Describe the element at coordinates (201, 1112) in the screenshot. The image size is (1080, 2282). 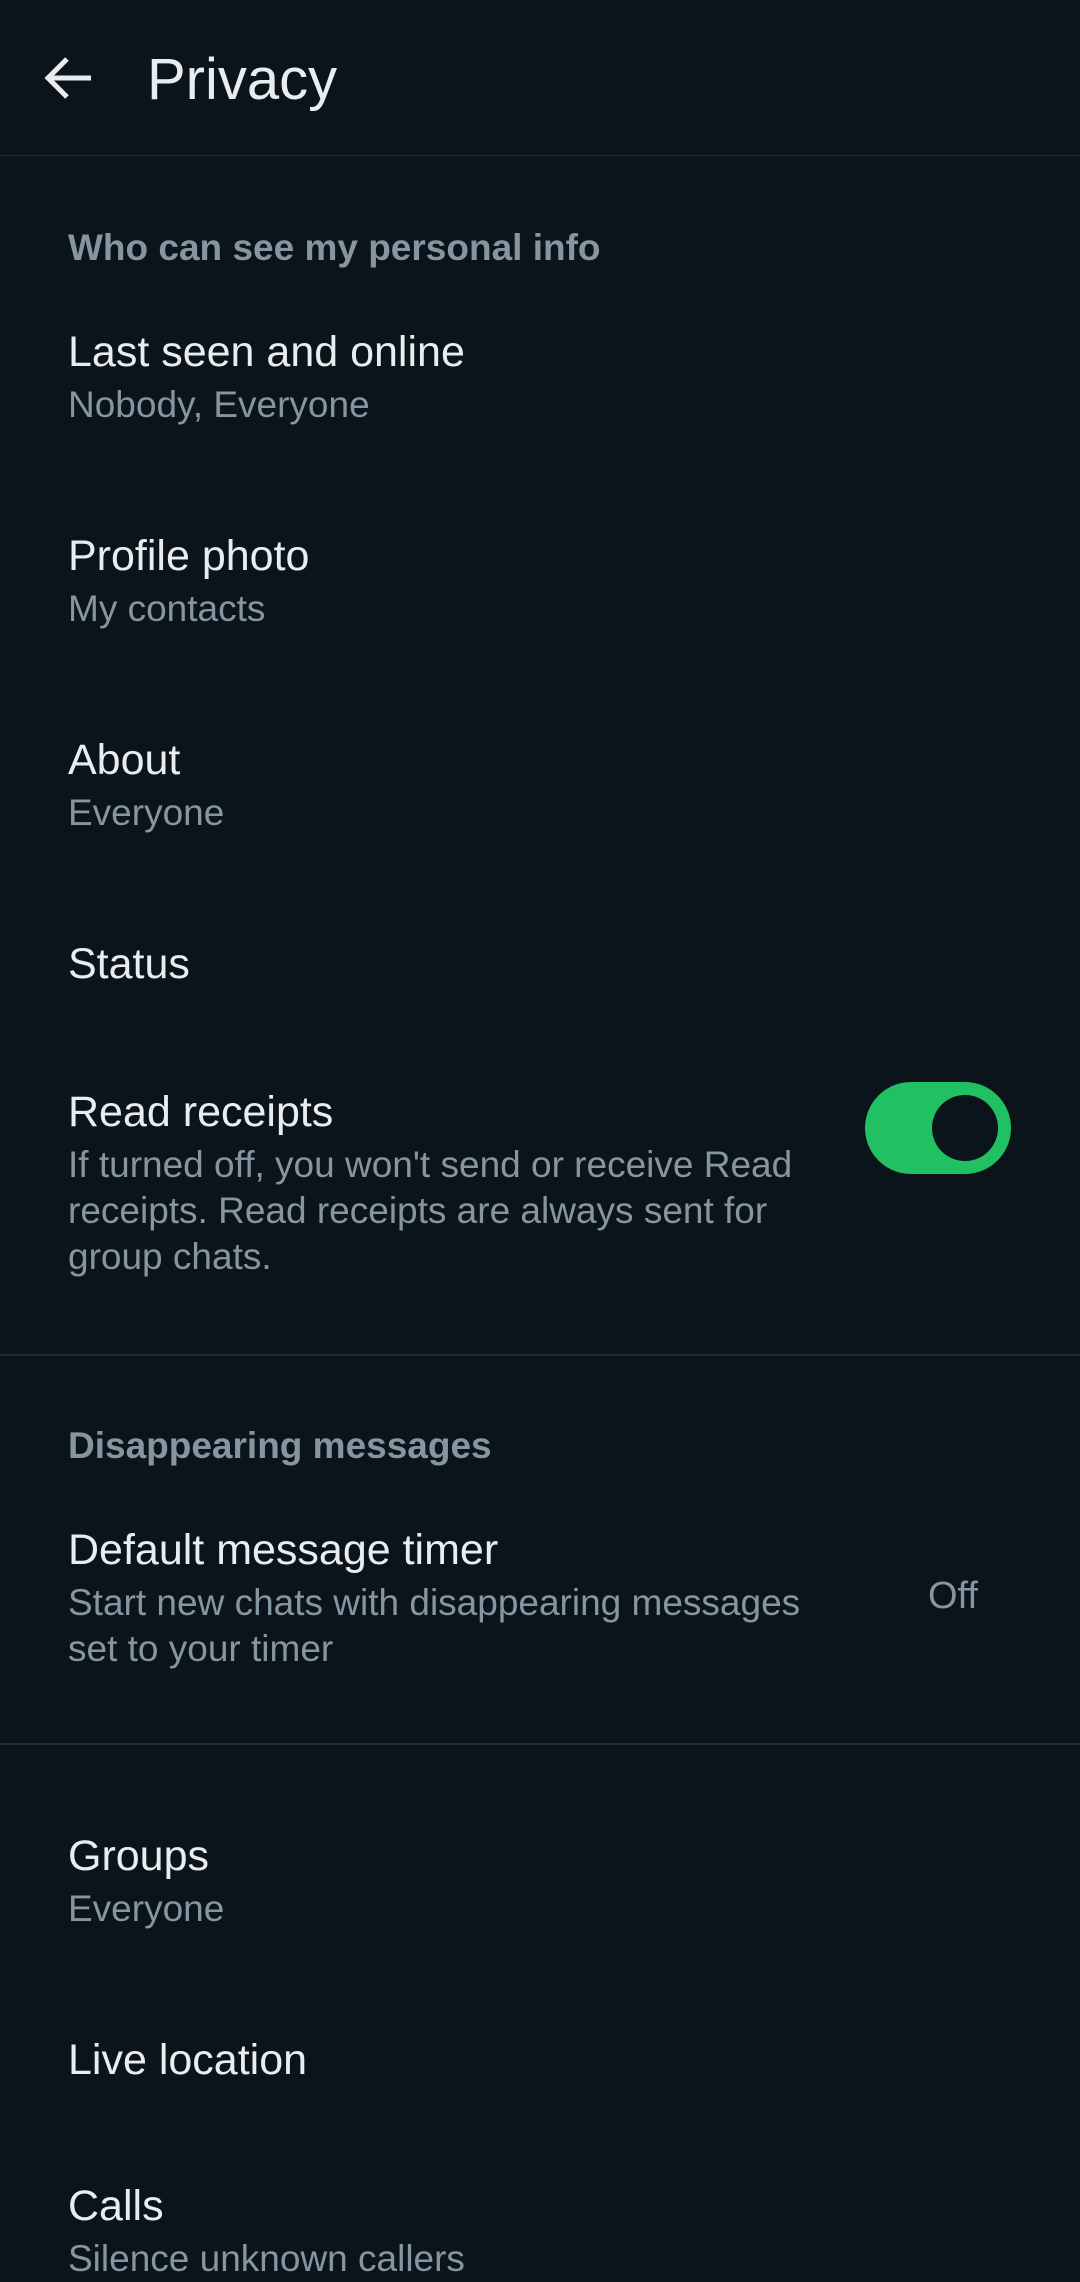
I see `row-title: Read receipts` at that location.